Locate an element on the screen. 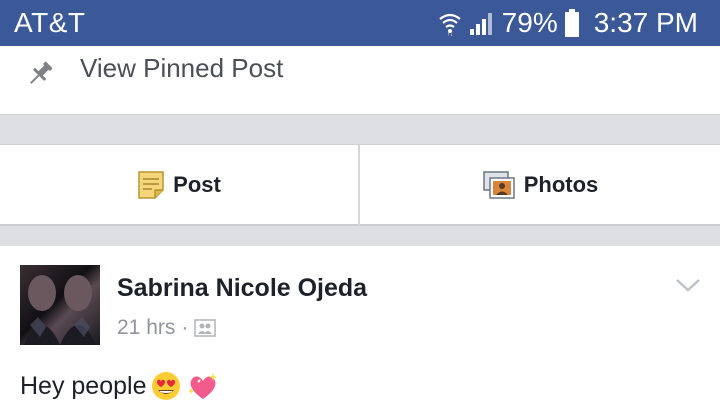 This screenshot has height=405, width=720. sparkling-heart-emoji is located at coordinates (203, 386).